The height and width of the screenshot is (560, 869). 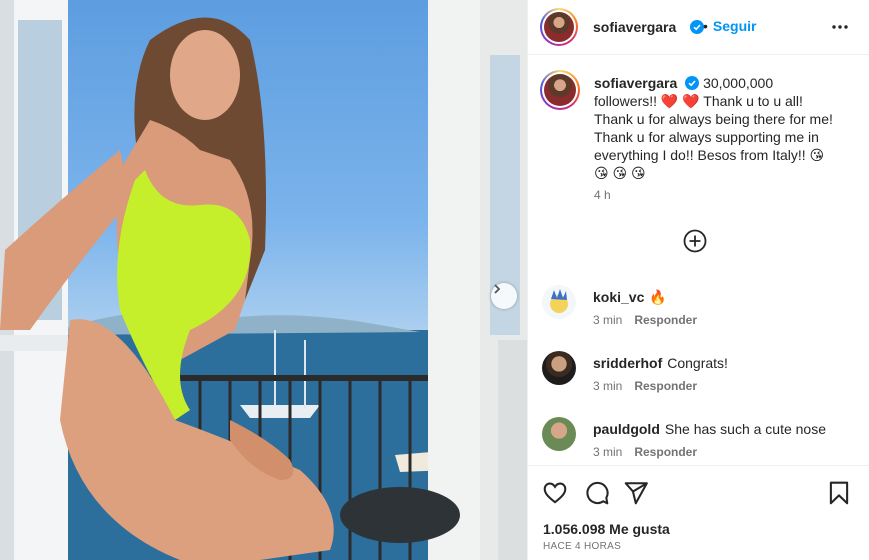 What do you see at coordinates (635, 83) in the screenshot?
I see `caption-username: sofiavergara` at bounding box center [635, 83].